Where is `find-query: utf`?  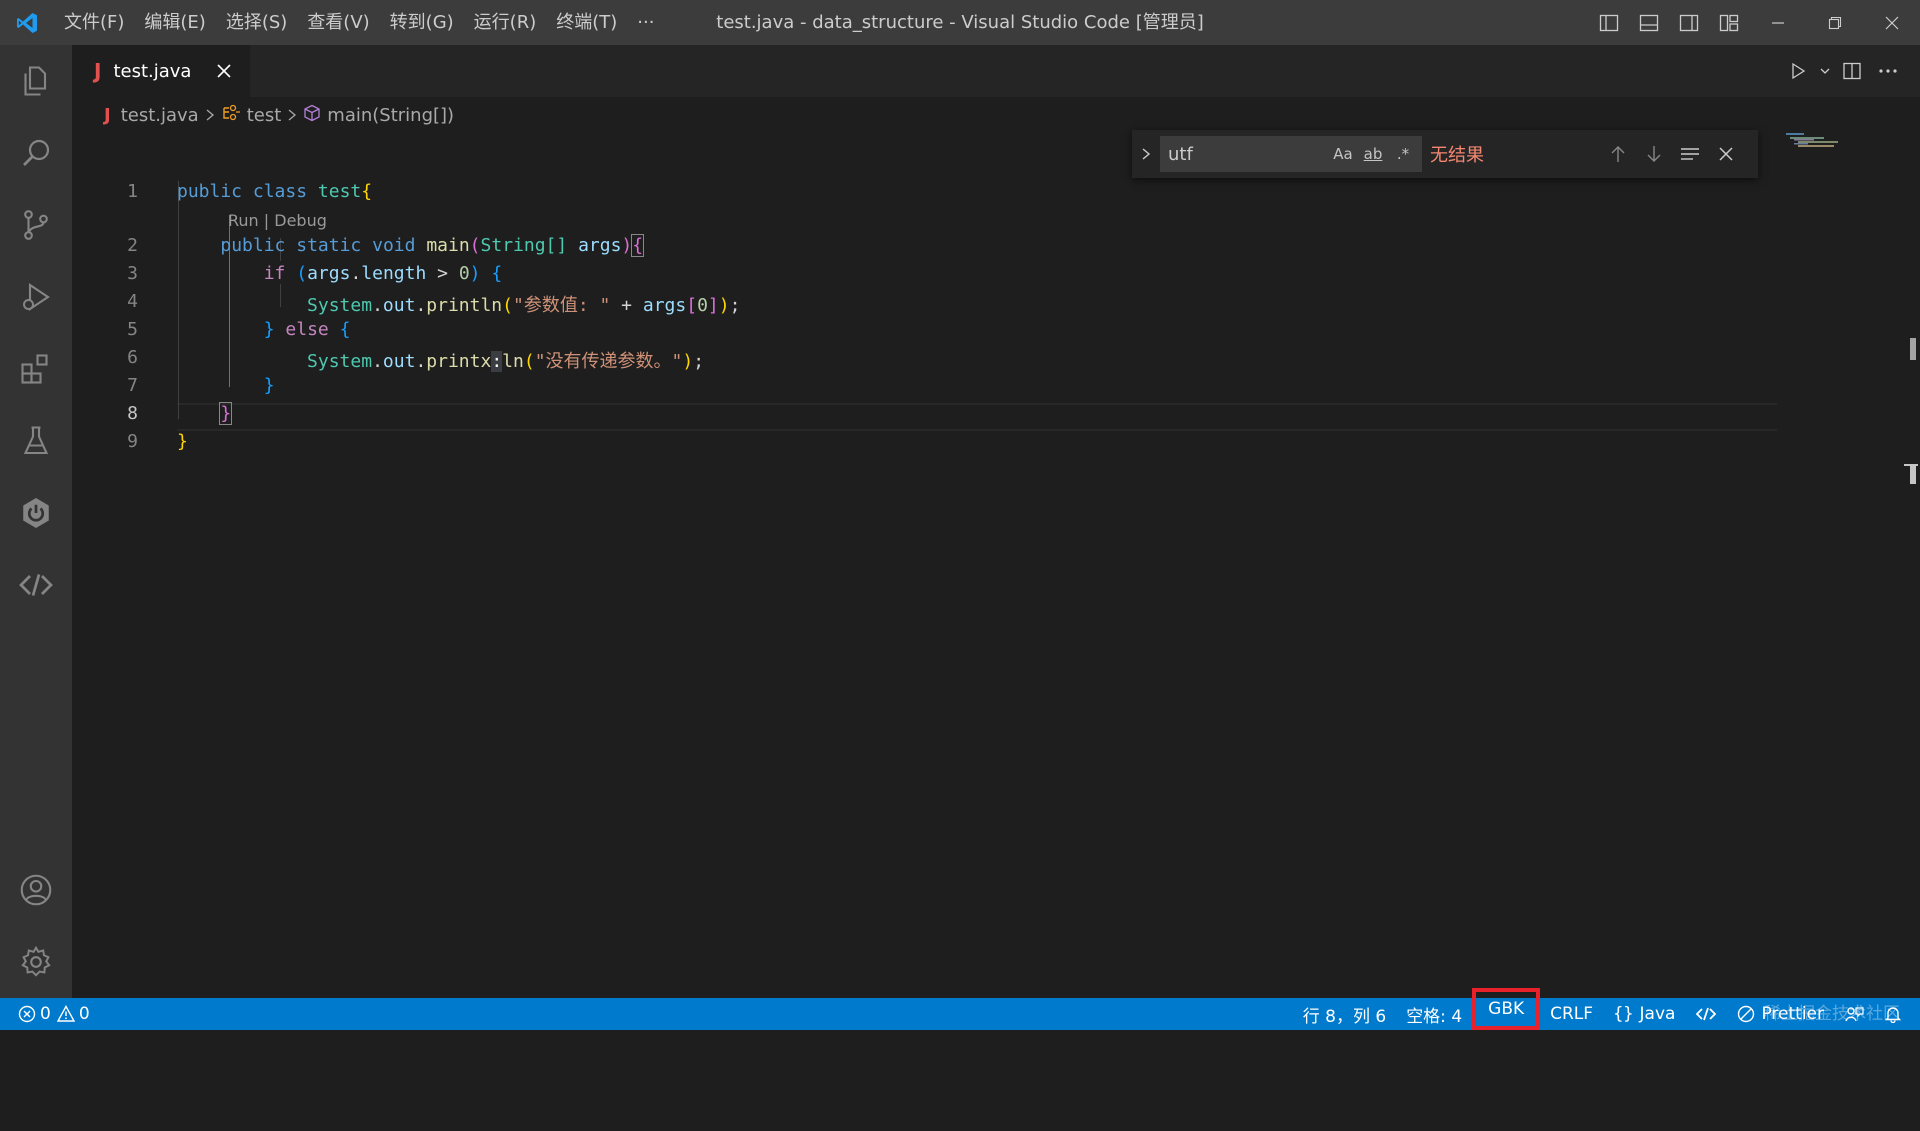 find-query: utf is located at coordinates (1180, 154).